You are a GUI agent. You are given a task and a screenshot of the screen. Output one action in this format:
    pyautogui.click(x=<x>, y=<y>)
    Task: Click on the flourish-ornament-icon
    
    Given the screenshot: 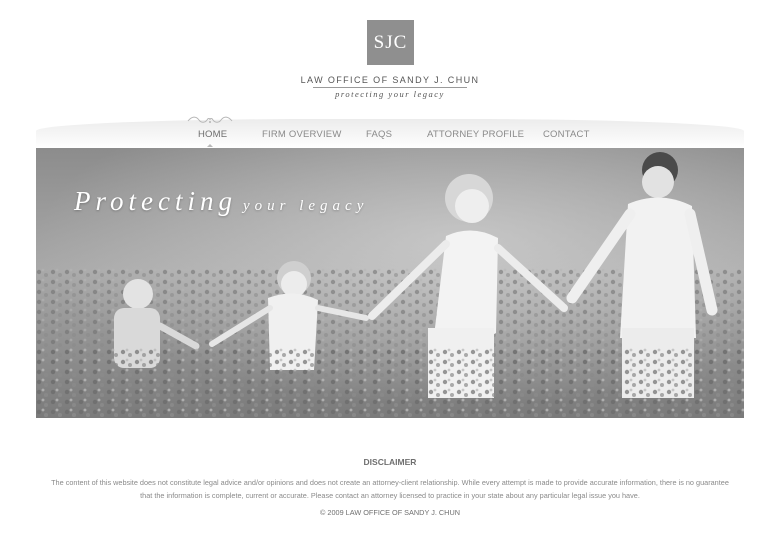 What is the action you would take?
    pyautogui.click(x=210, y=119)
    